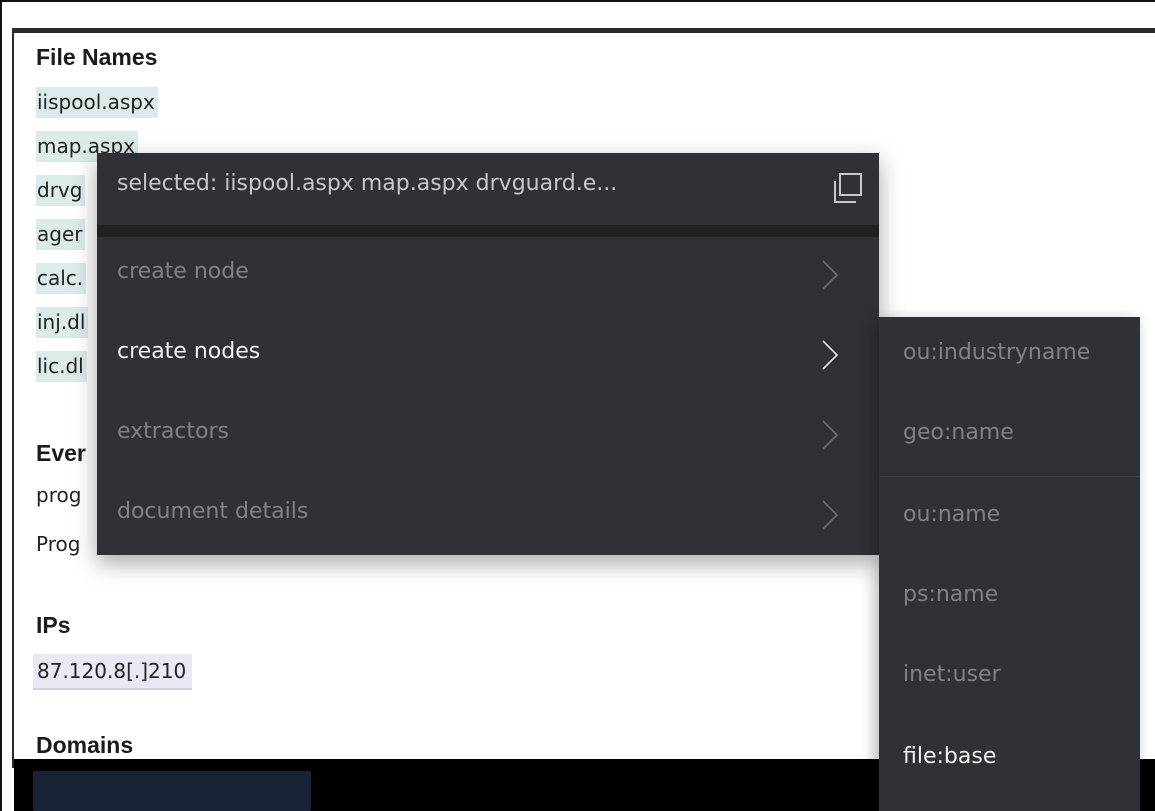 This screenshot has width=1155, height=811. I want to click on menu-item-create-node: create node, so click(488, 275).